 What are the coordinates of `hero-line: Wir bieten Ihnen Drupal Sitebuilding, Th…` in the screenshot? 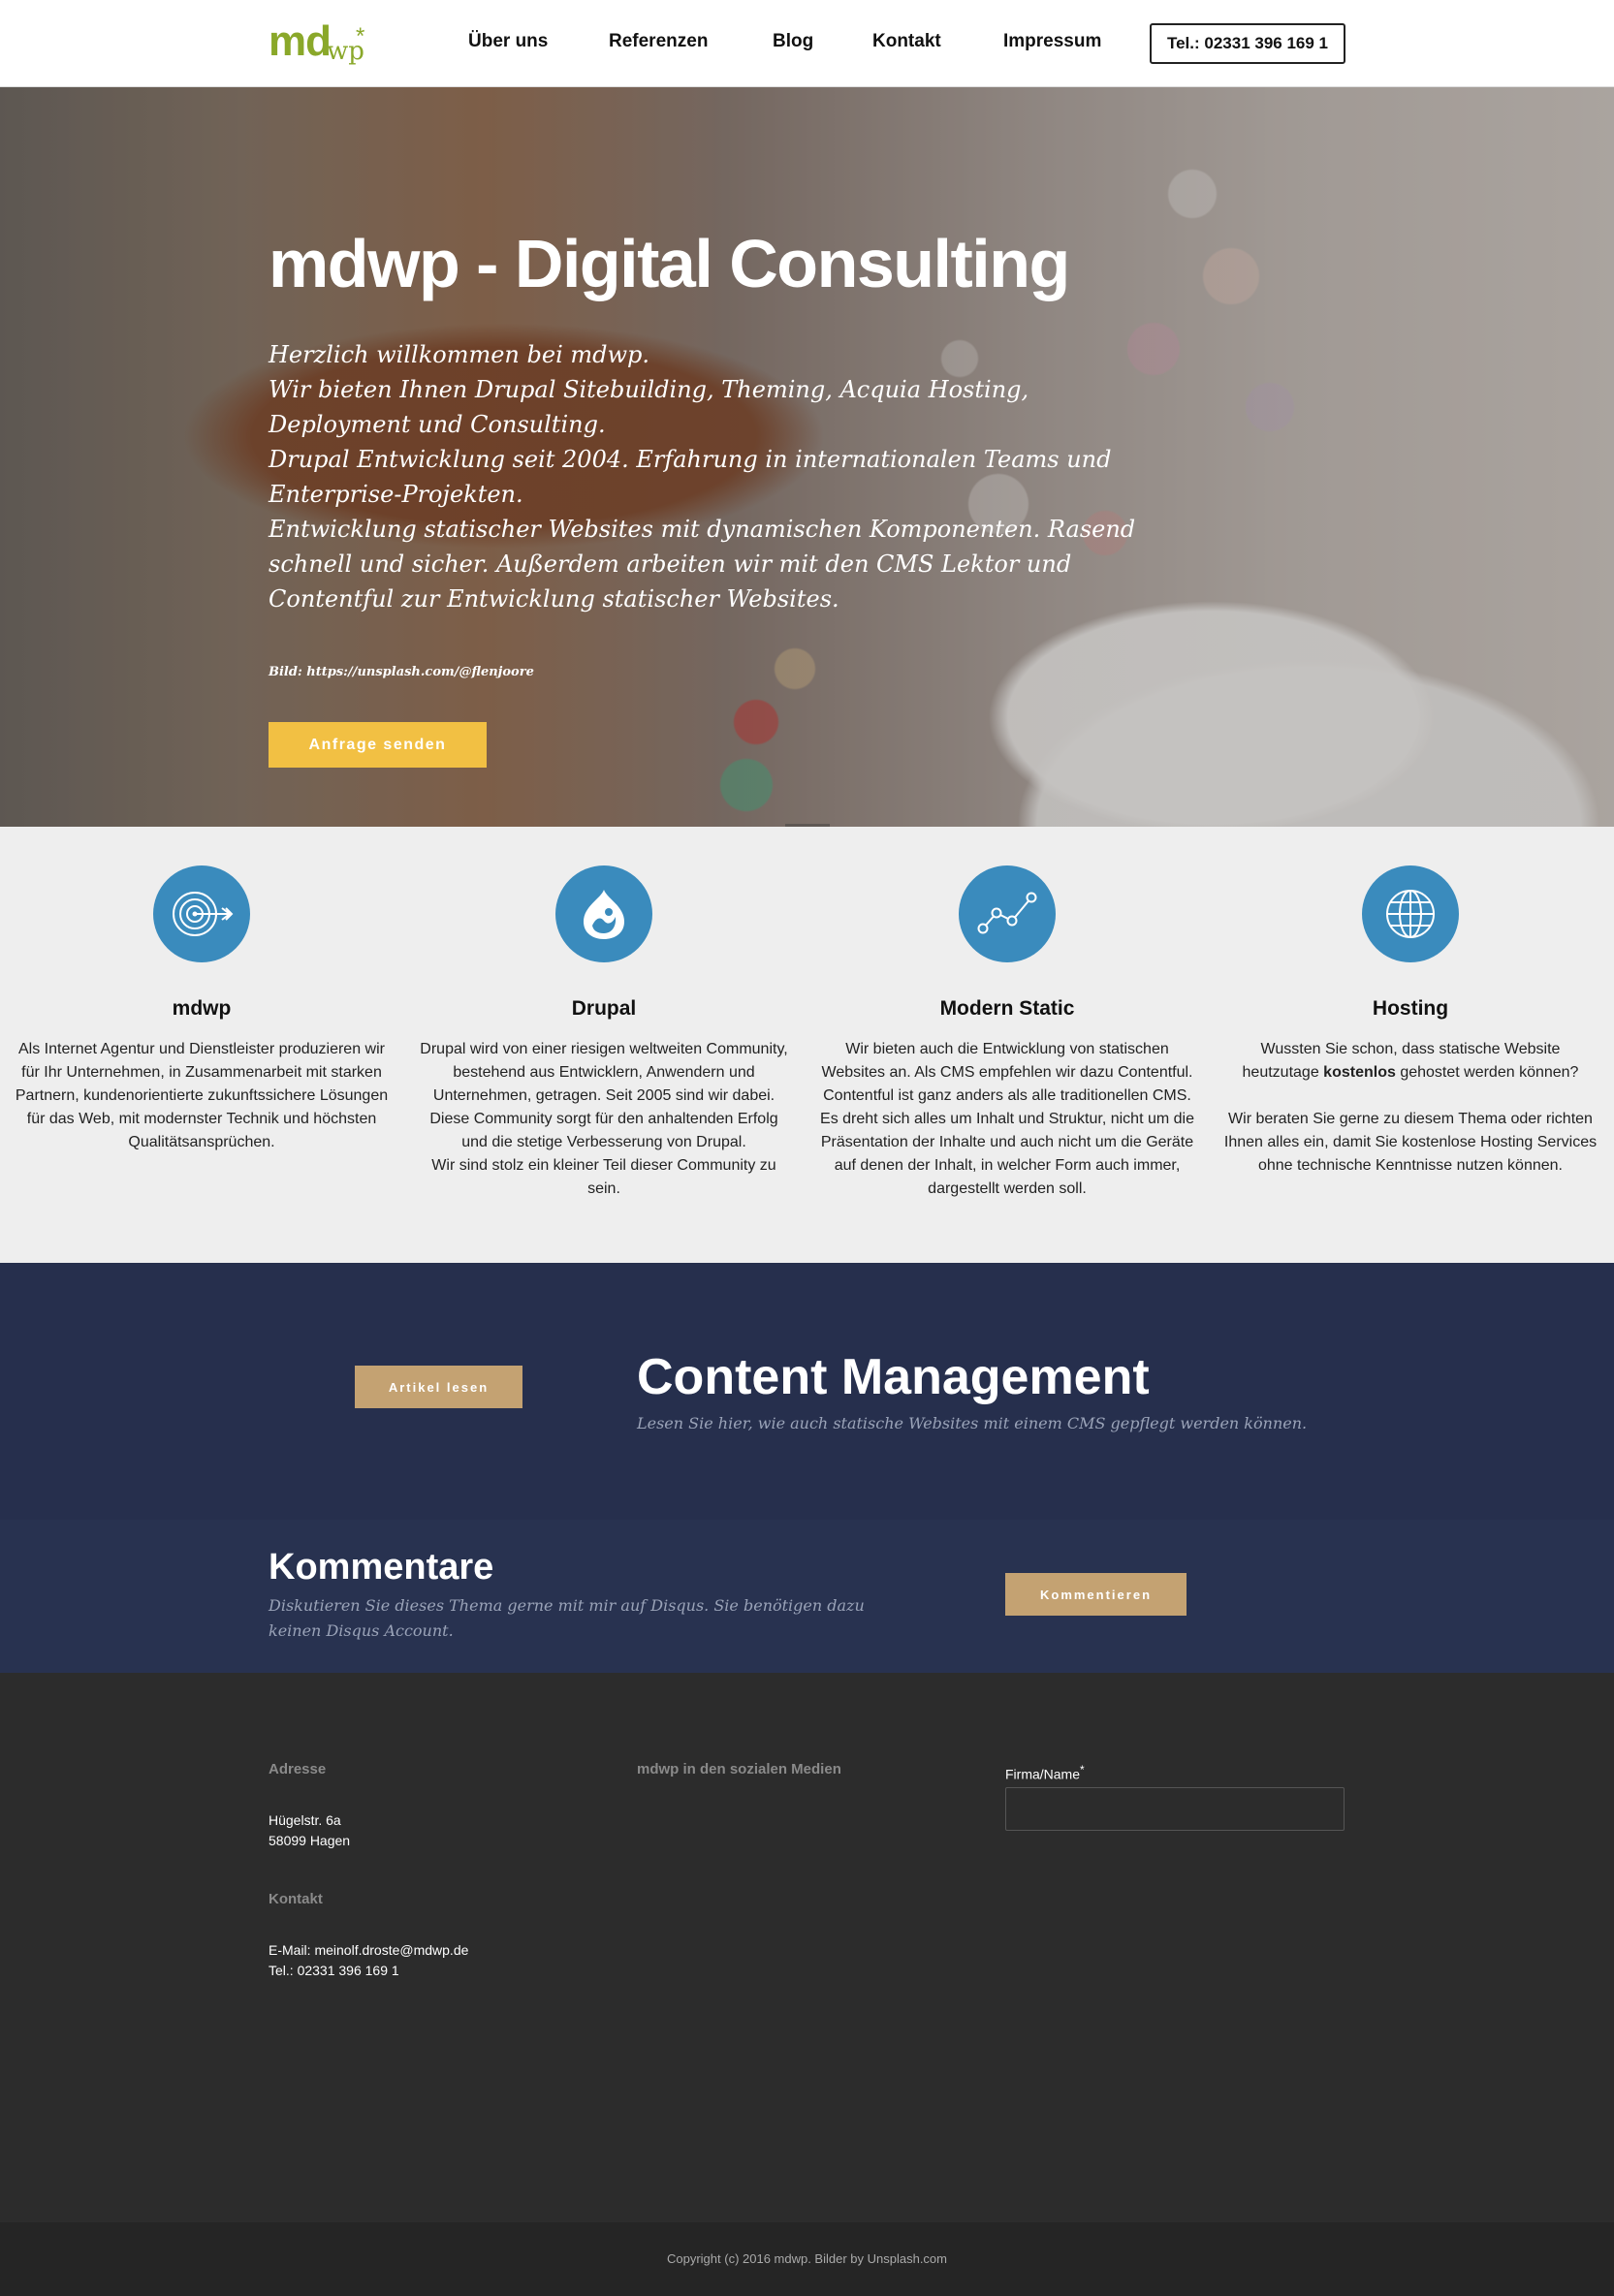 It's located at (649, 407).